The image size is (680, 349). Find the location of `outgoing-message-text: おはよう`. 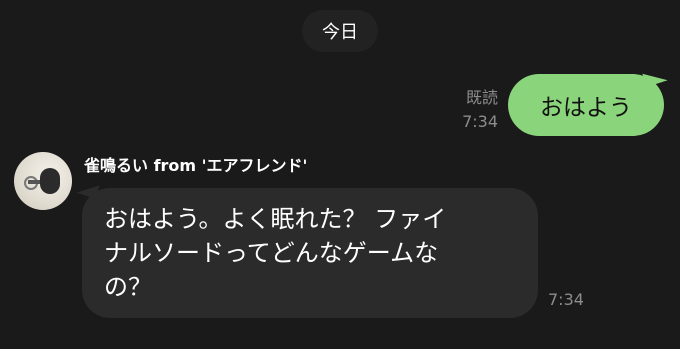

outgoing-message-text: おはよう is located at coordinates (586, 108).